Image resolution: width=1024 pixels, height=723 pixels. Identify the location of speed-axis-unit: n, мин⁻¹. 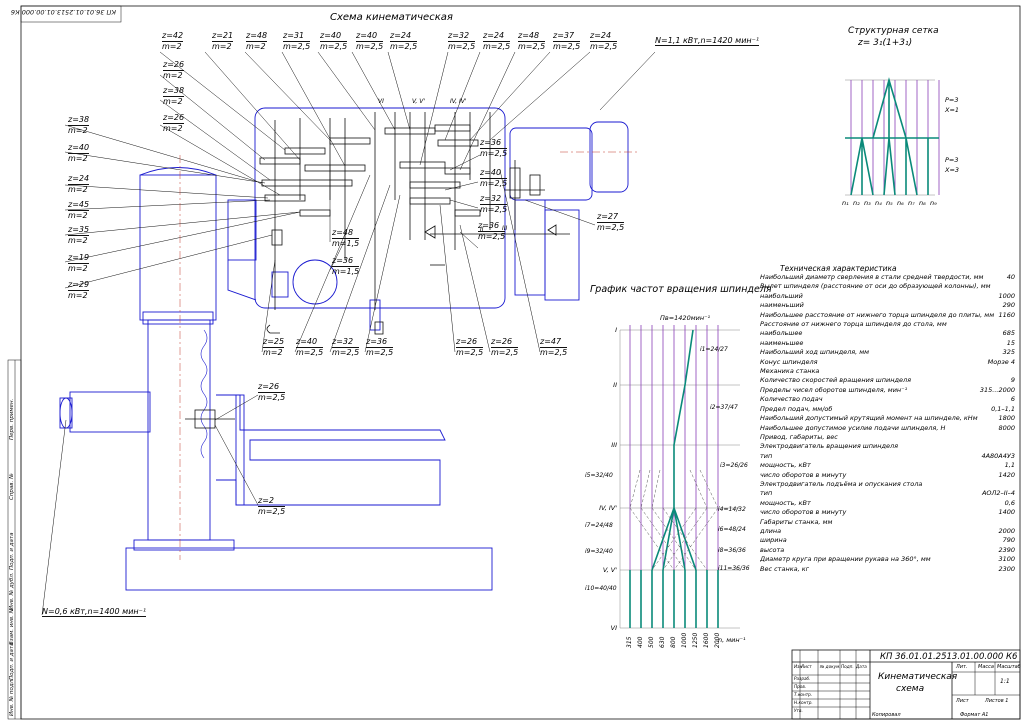
(732, 640).